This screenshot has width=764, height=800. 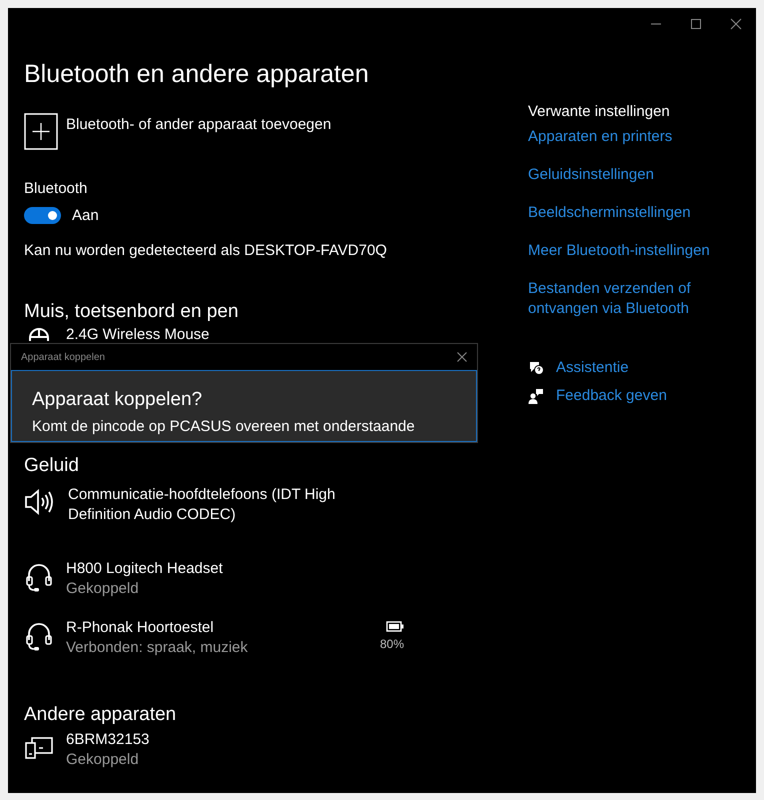 I want to click on help-link: Feedback geven, so click(x=628, y=395).